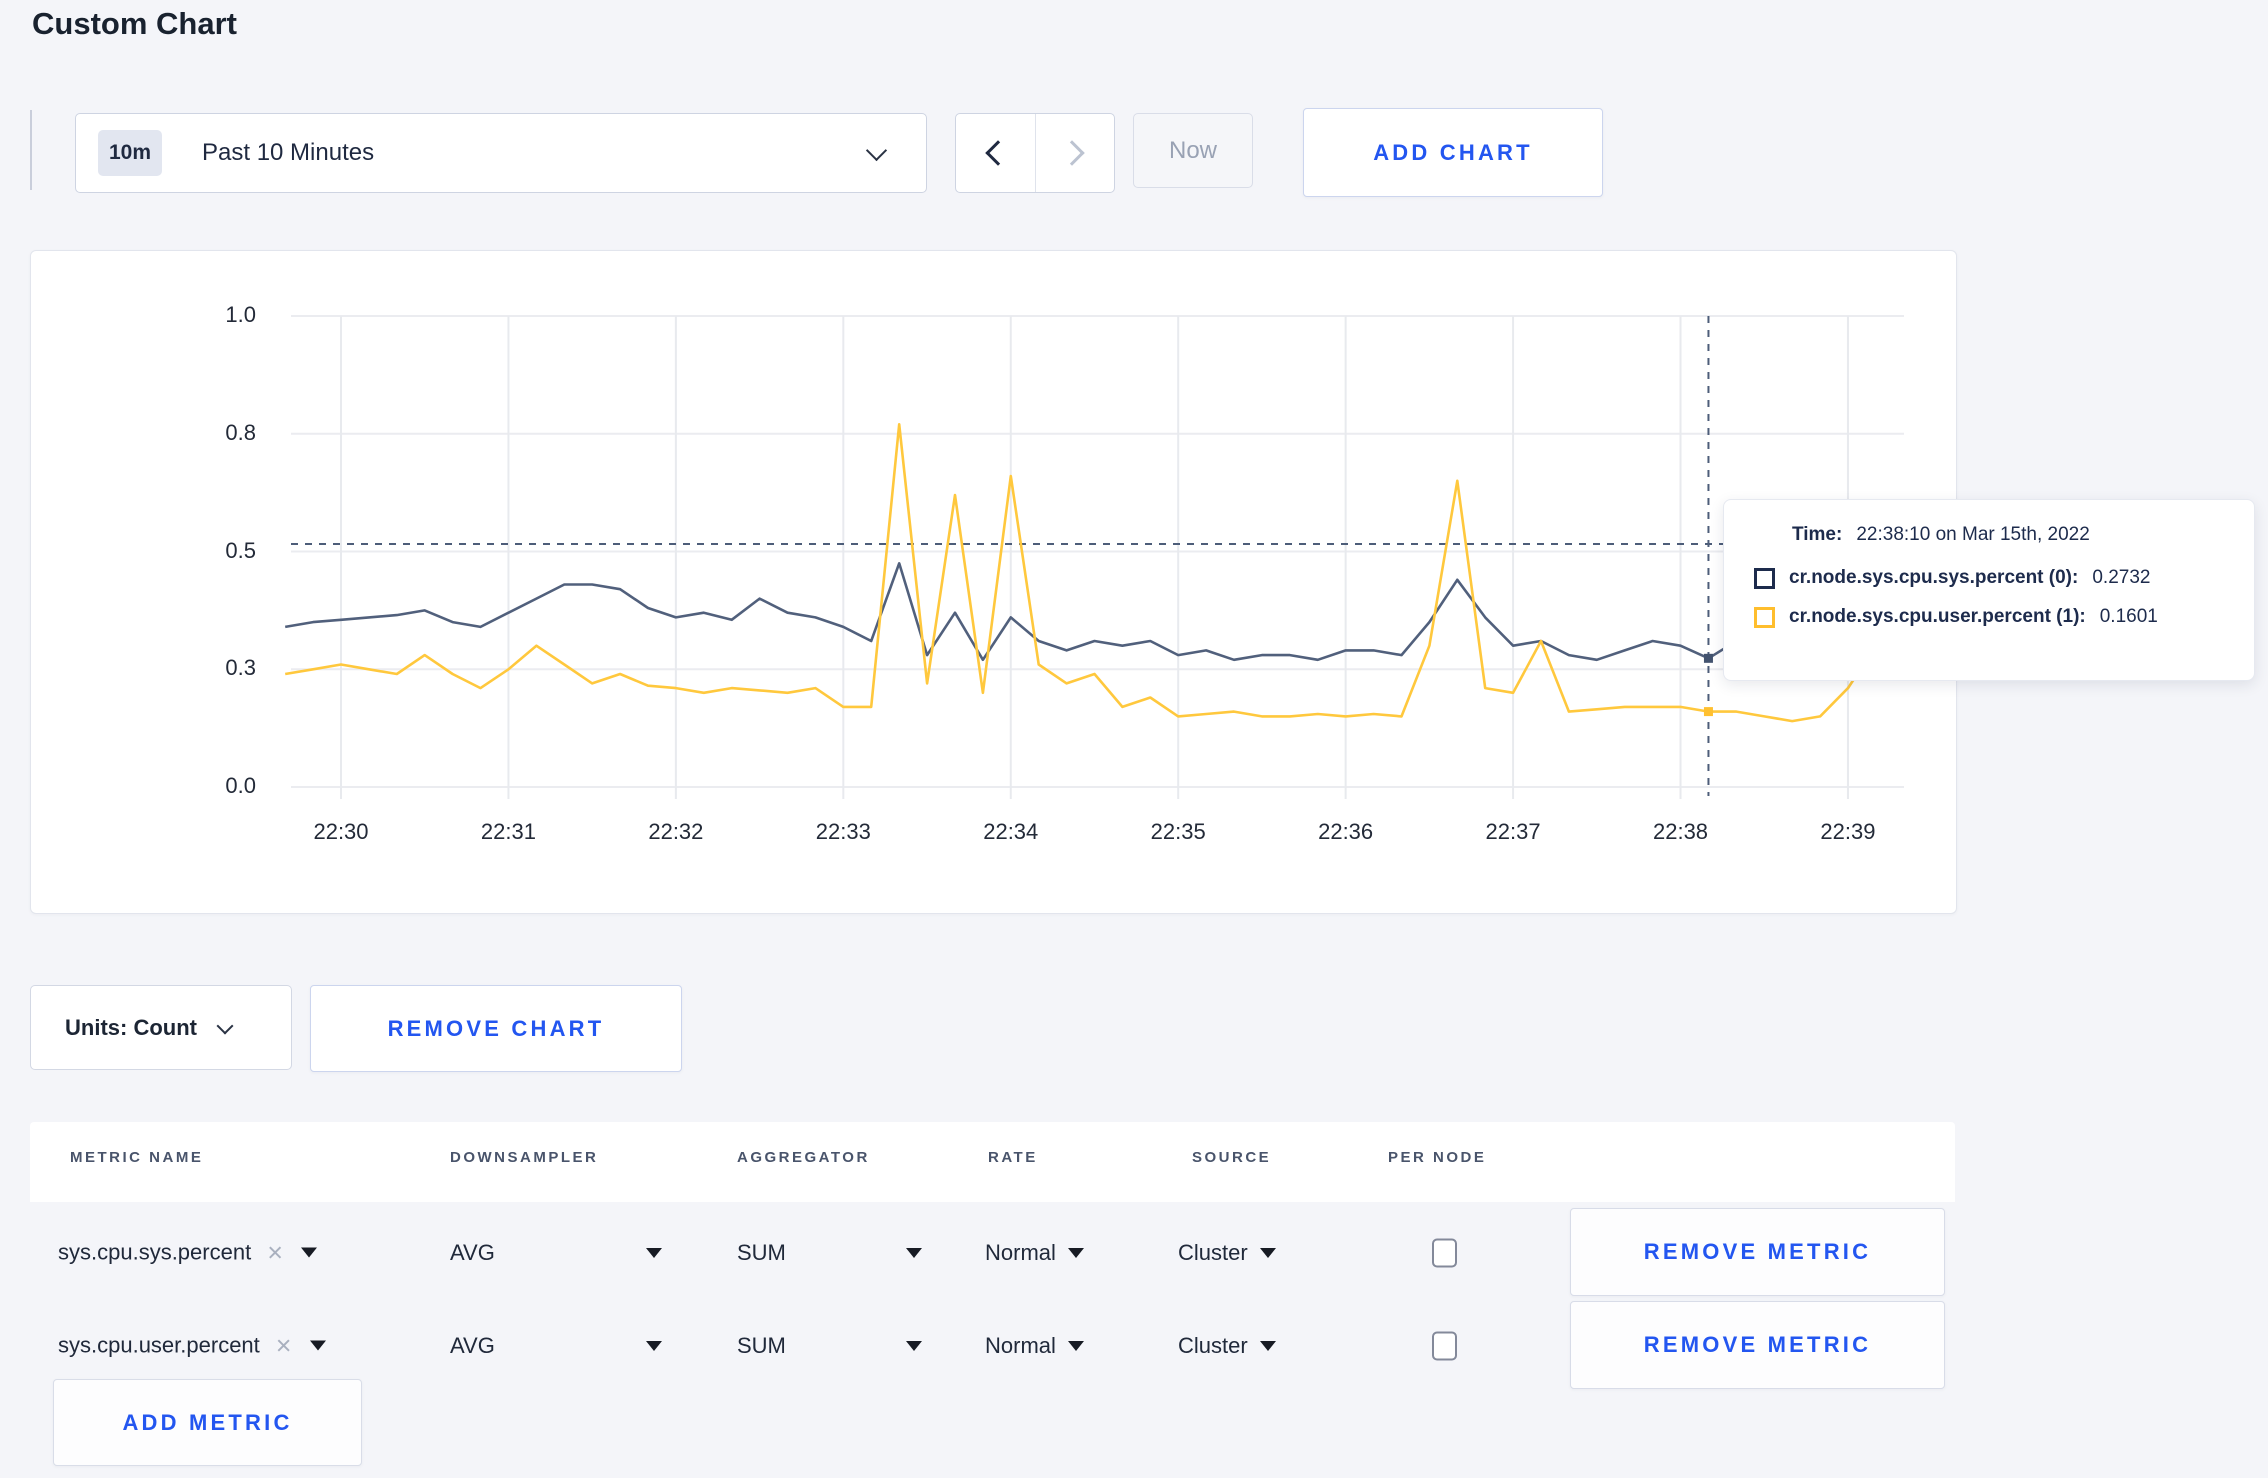 The height and width of the screenshot is (1478, 2268). Describe the element at coordinates (1453, 152) in the screenshot. I see `add-chart-button: ADD CHART` at that location.